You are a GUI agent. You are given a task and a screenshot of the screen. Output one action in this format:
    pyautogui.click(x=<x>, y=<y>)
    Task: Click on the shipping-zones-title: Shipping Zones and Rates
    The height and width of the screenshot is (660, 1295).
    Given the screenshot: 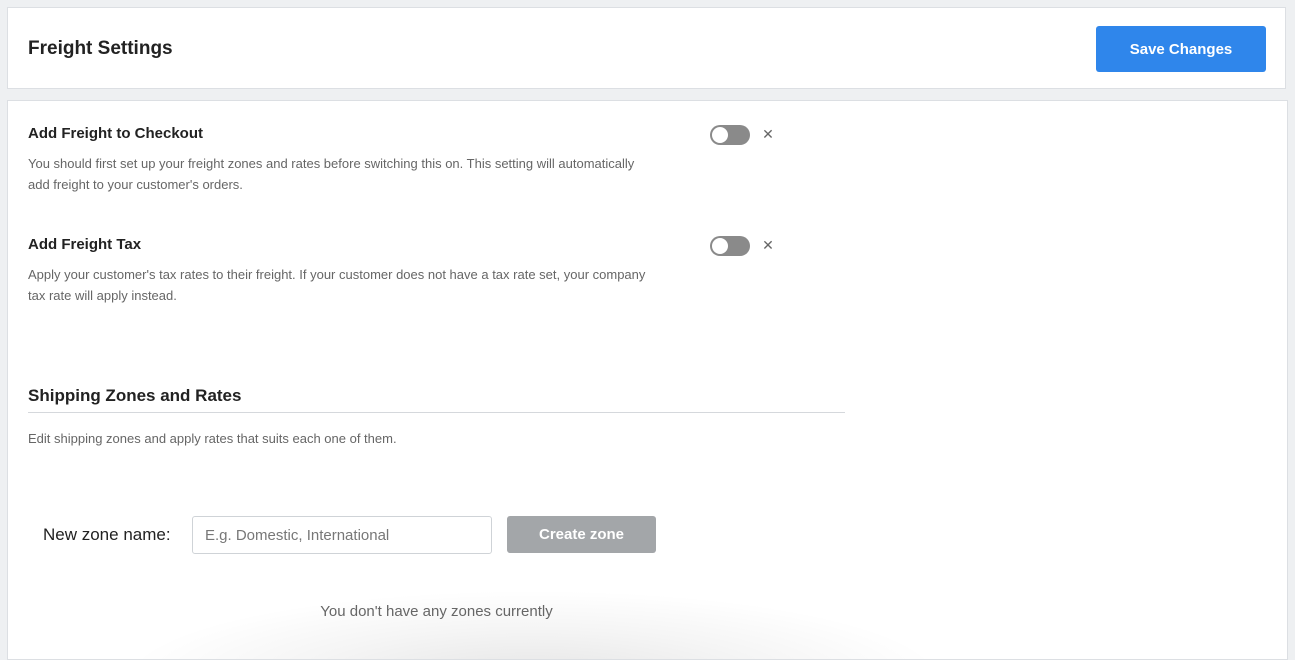 What is the action you would take?
    pyautogui.click(x=135, y=395)
    